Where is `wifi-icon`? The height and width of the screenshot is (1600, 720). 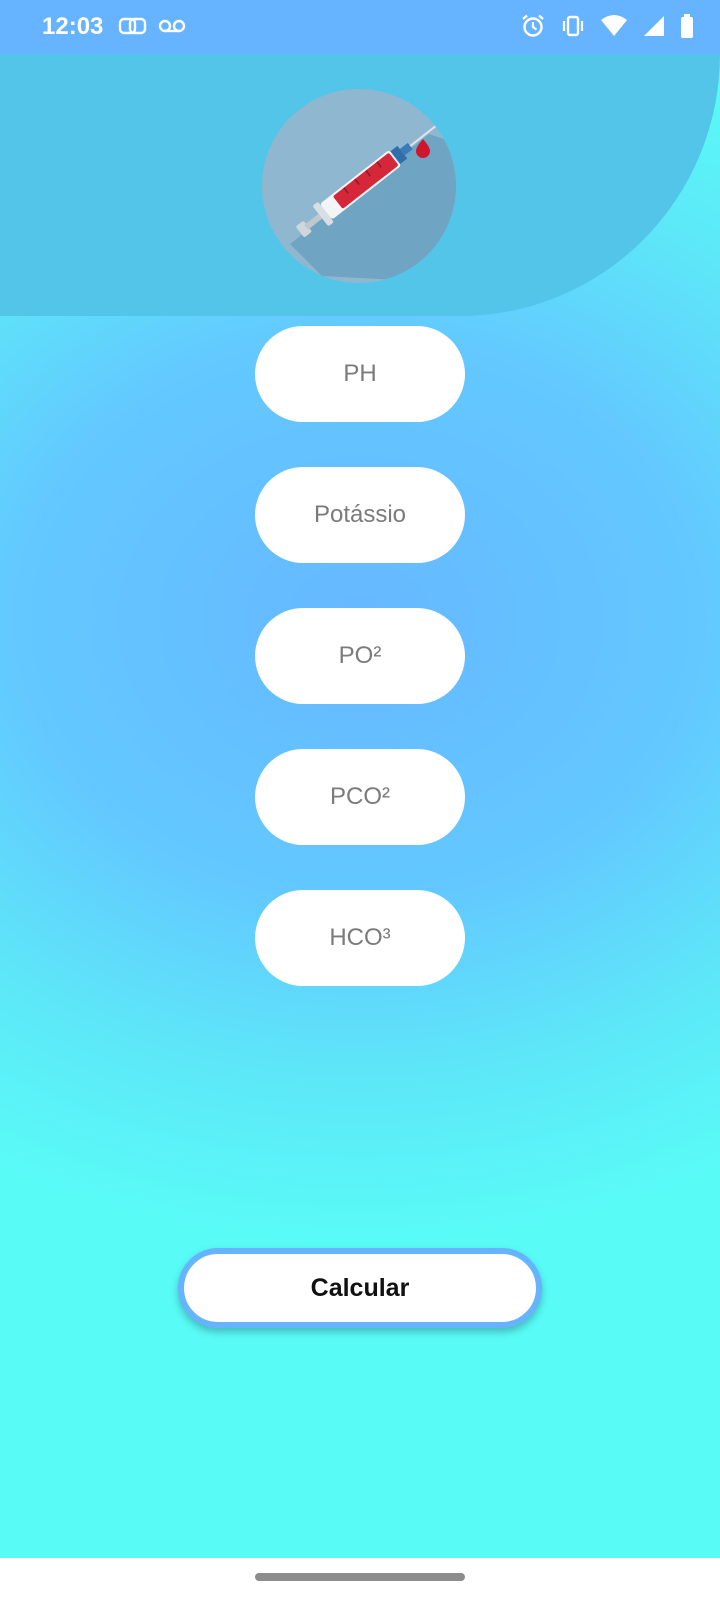
wifi-icon is located at coordinates (614, 28).